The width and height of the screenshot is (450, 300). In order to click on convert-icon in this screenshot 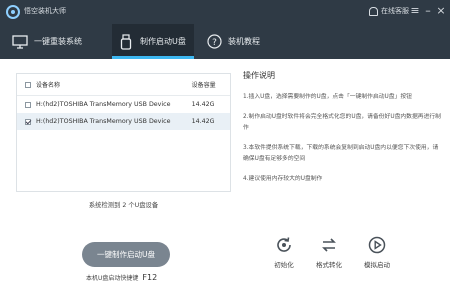, I will do `click(329, 245)`.